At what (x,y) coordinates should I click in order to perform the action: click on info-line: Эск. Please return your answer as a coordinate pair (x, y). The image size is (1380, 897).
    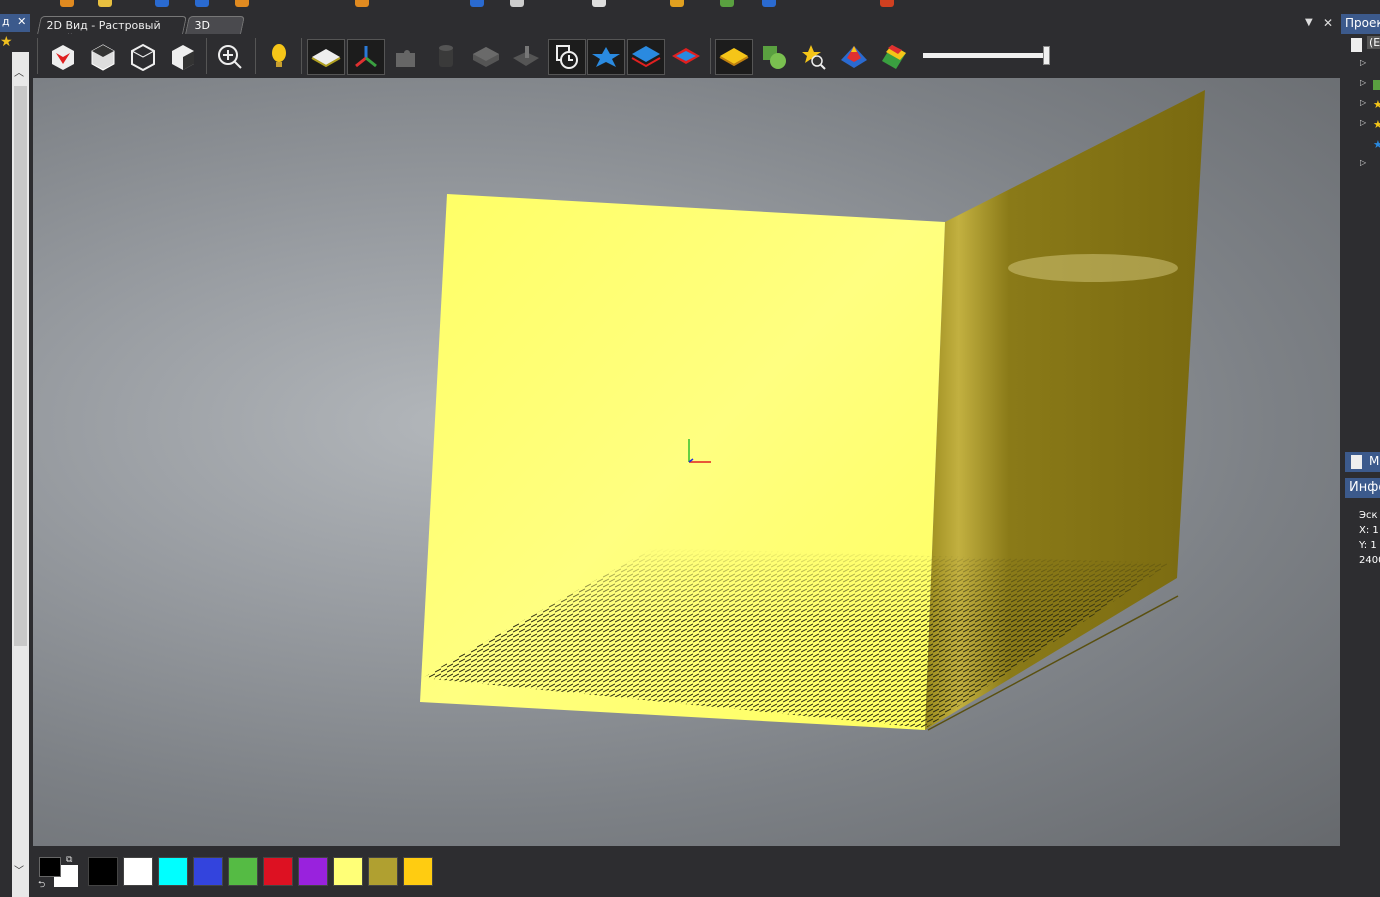
    Looking at the image, I should click on (1368, 515).